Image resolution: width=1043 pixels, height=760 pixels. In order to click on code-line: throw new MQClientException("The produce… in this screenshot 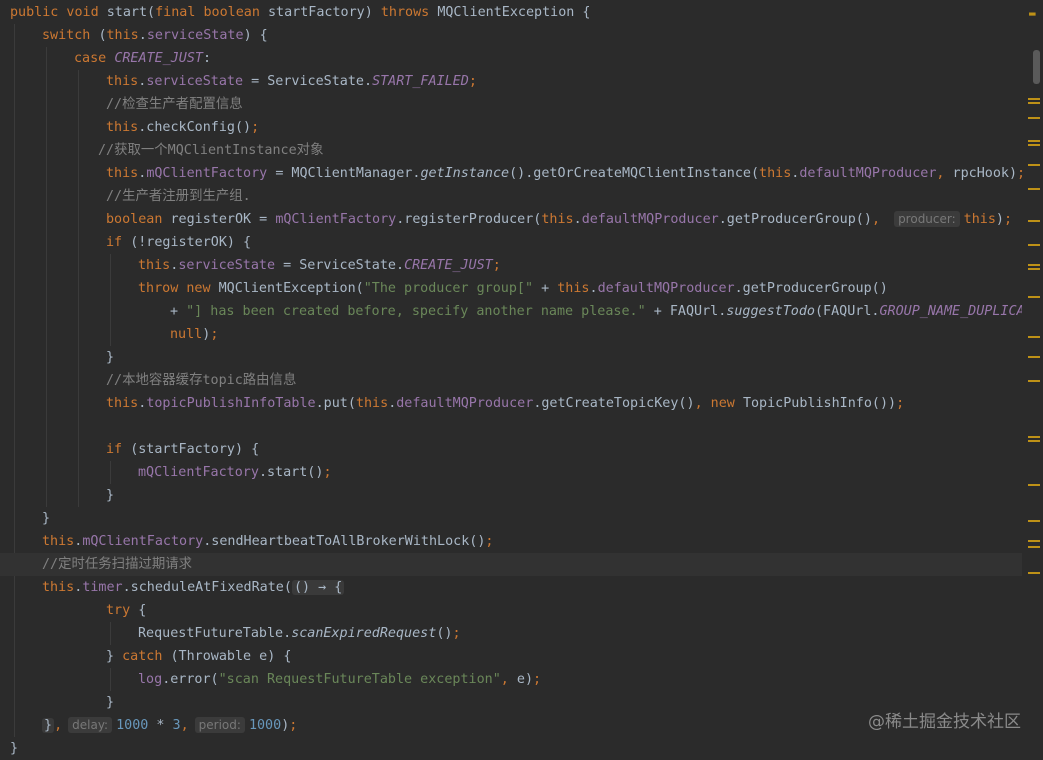, I will do `click(511, 288)`.